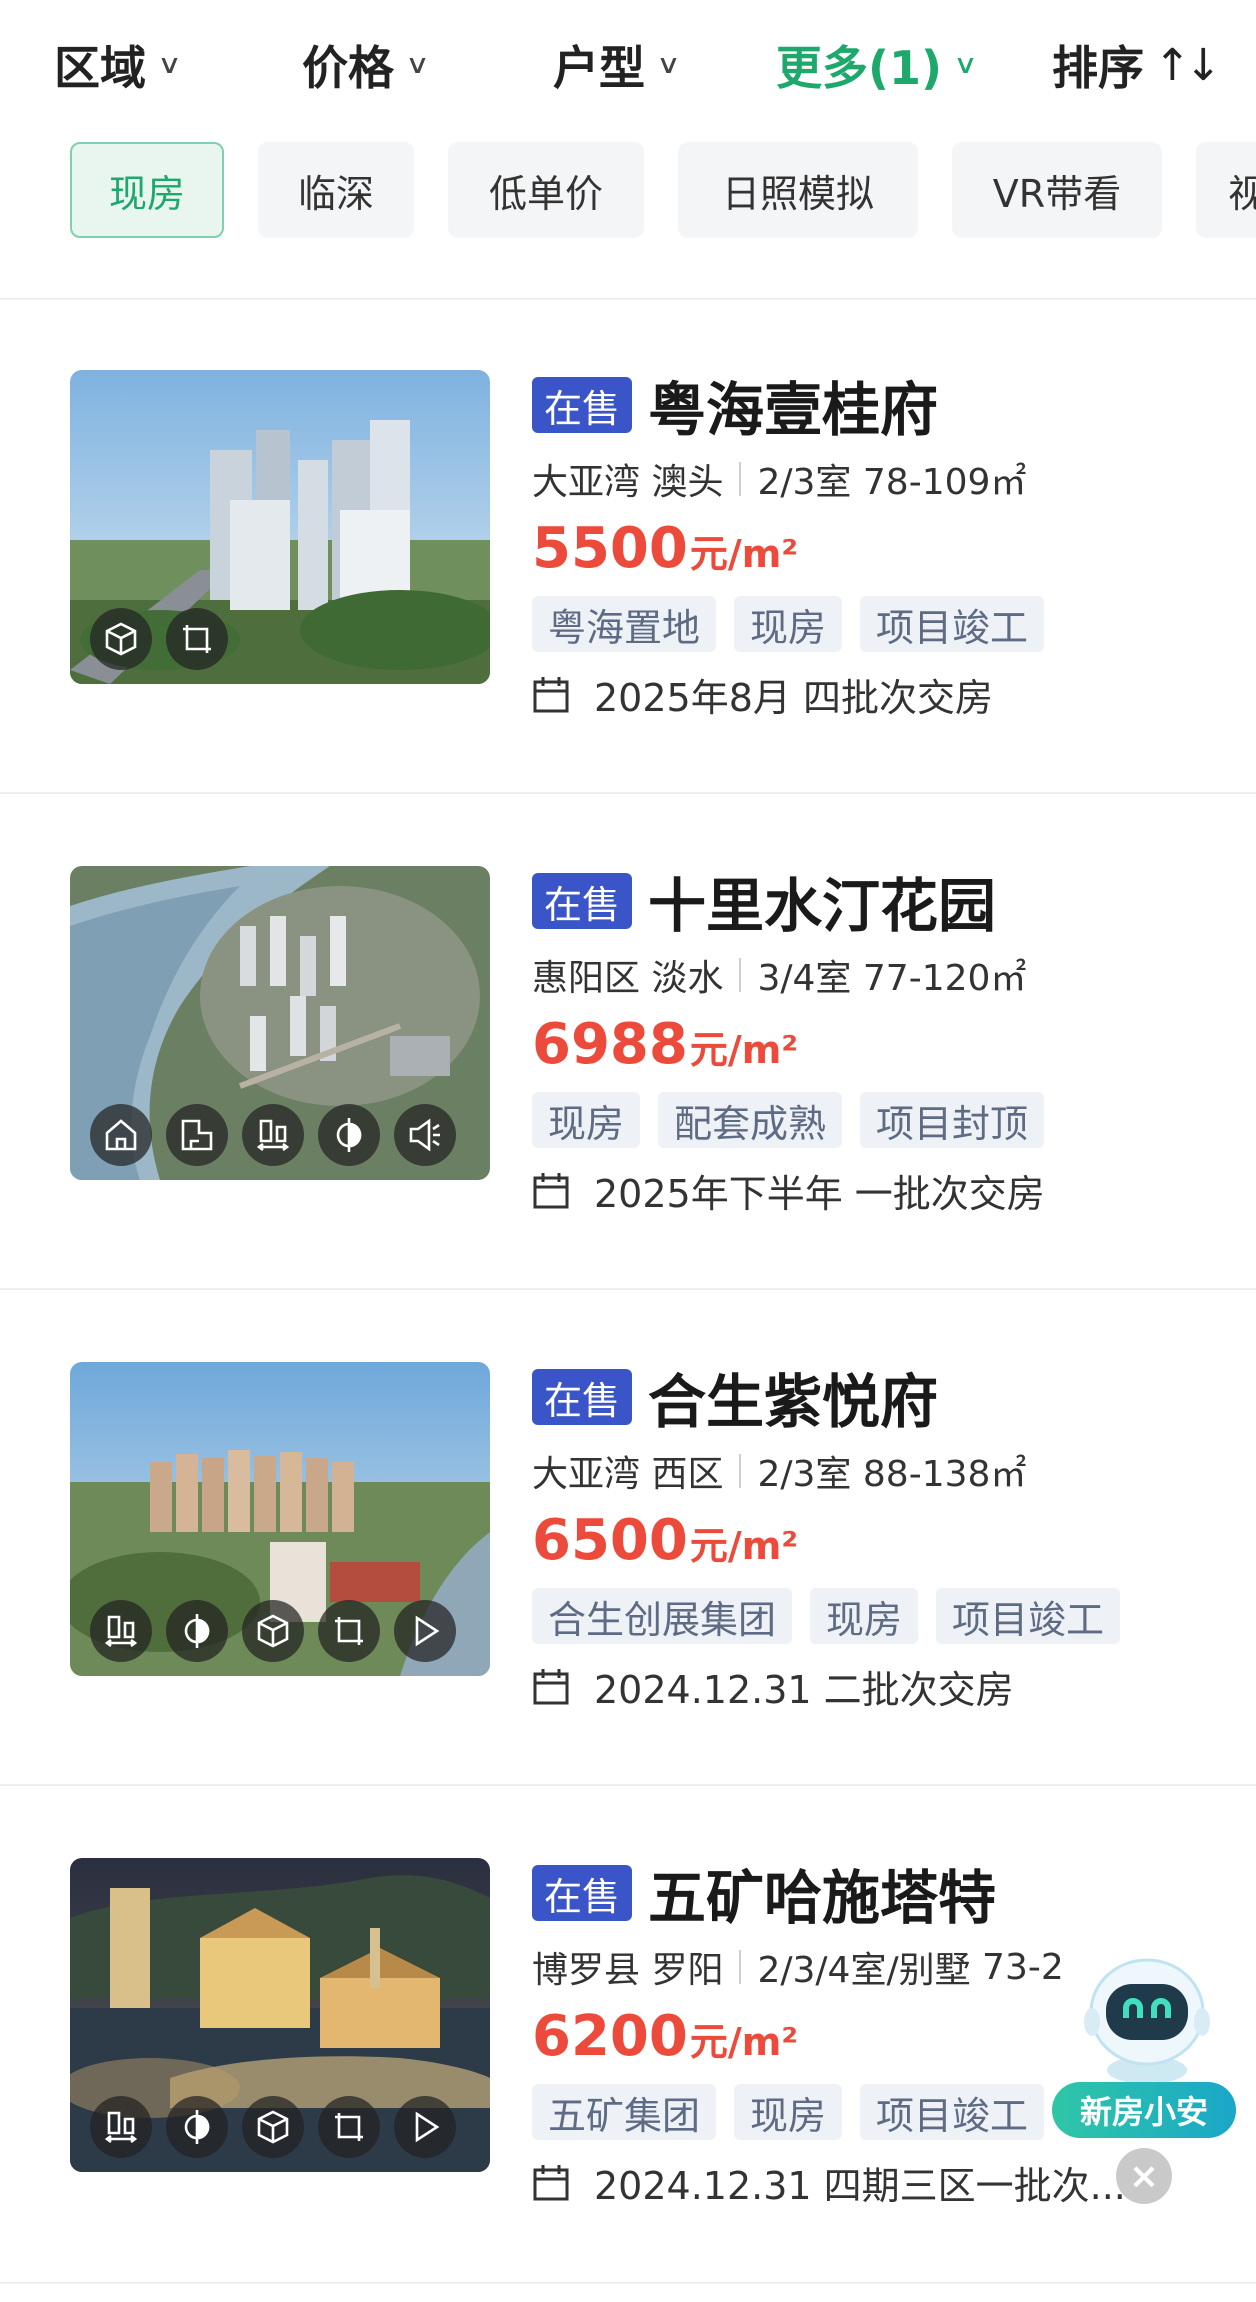 This screenshot has width=1256, height=2302. Describe the element at coordinates (586, 978) in the screenshot. I see `listing-district: 惠阳区` at that location.